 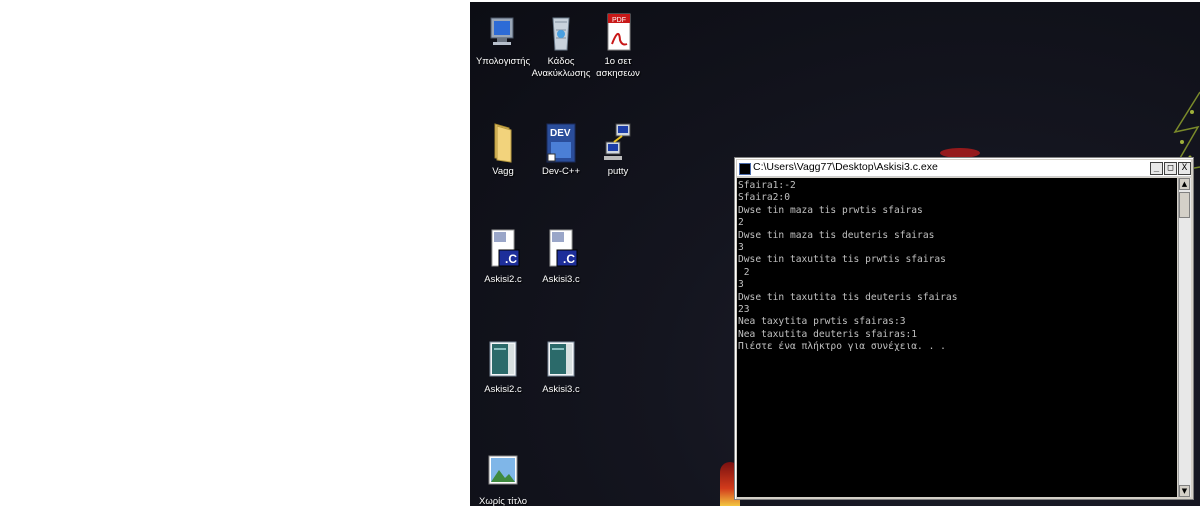 I want to click on putty-icon, so click(x=618, y=142).